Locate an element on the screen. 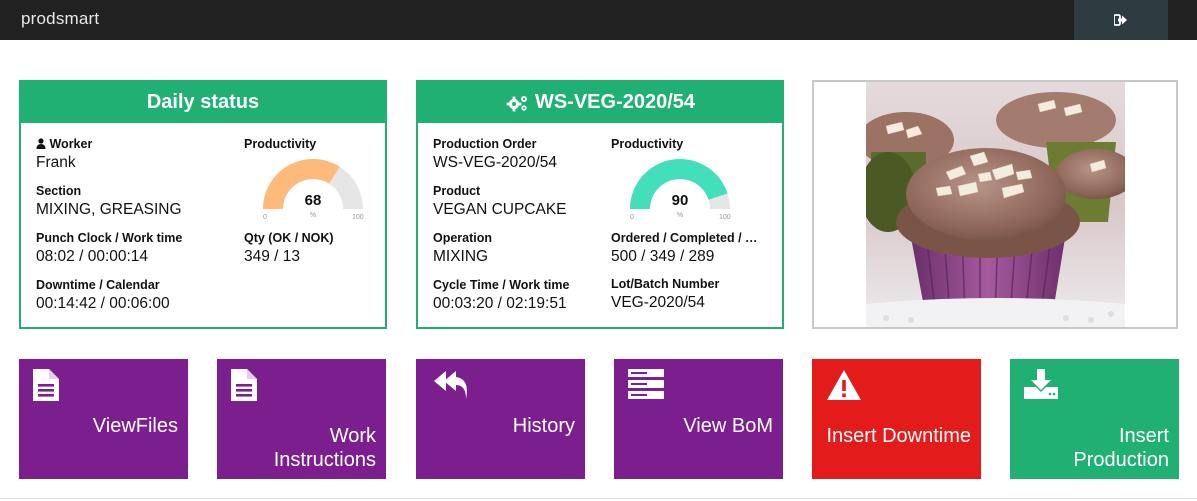  tile-label: Insert Production is located at coordinates (1121, 448).